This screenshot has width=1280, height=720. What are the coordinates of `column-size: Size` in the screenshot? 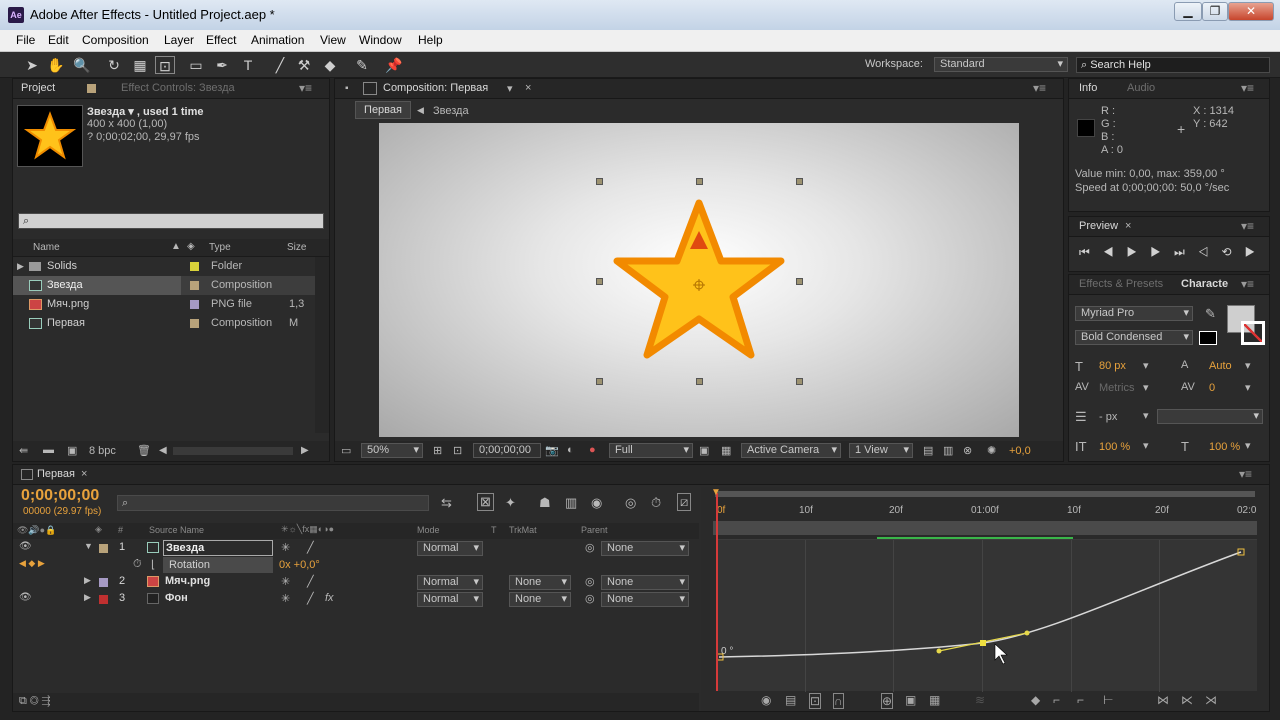 It's located at (296, 247).